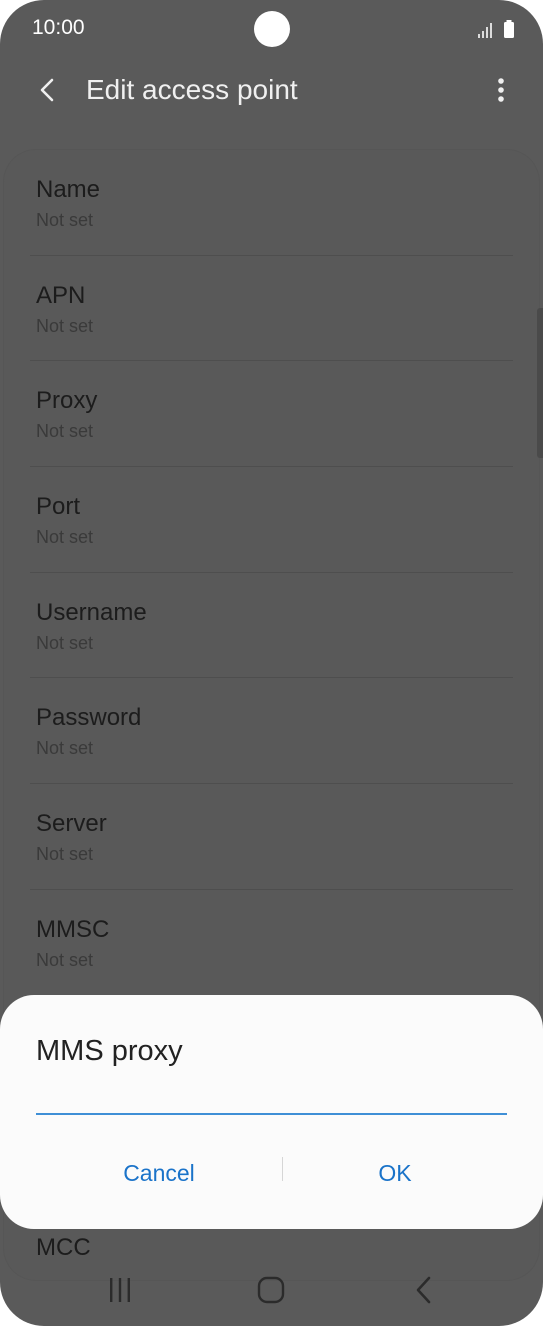  I want to click on field-row-password: Password Not set, so click(271, 731).